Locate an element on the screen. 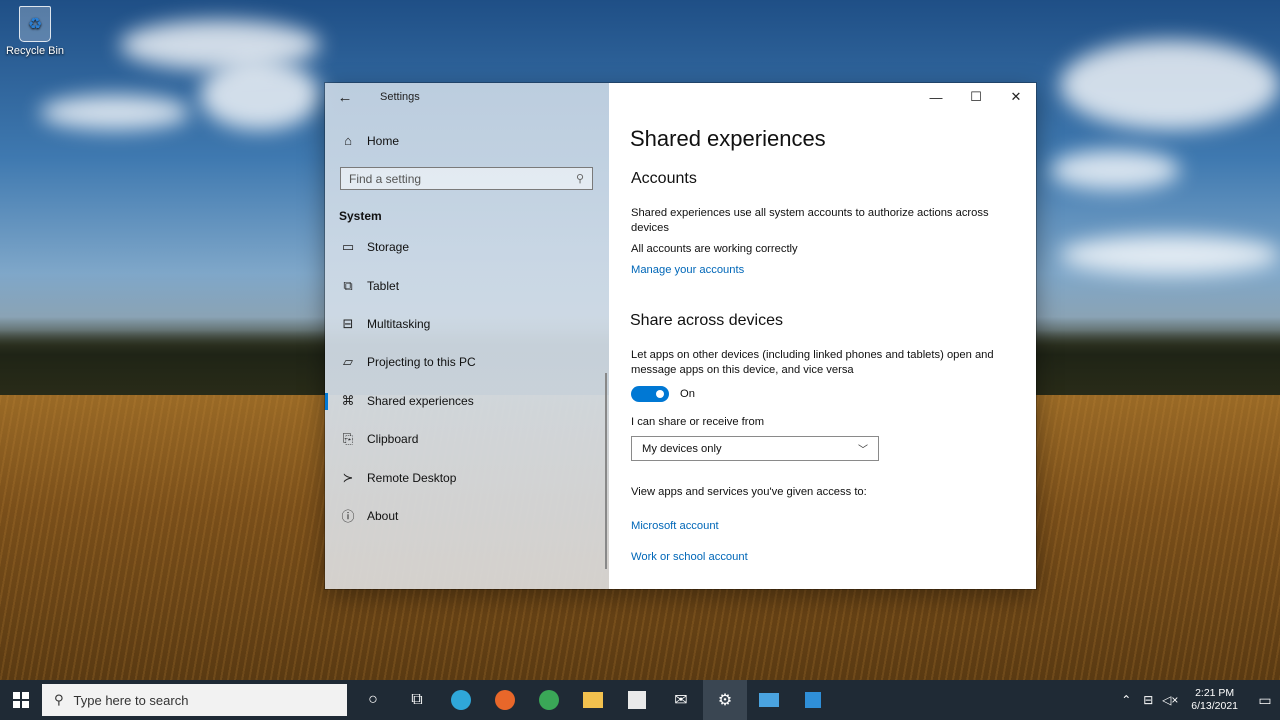  tablet-icon: ⧉ is located at coordinates (348, 285).